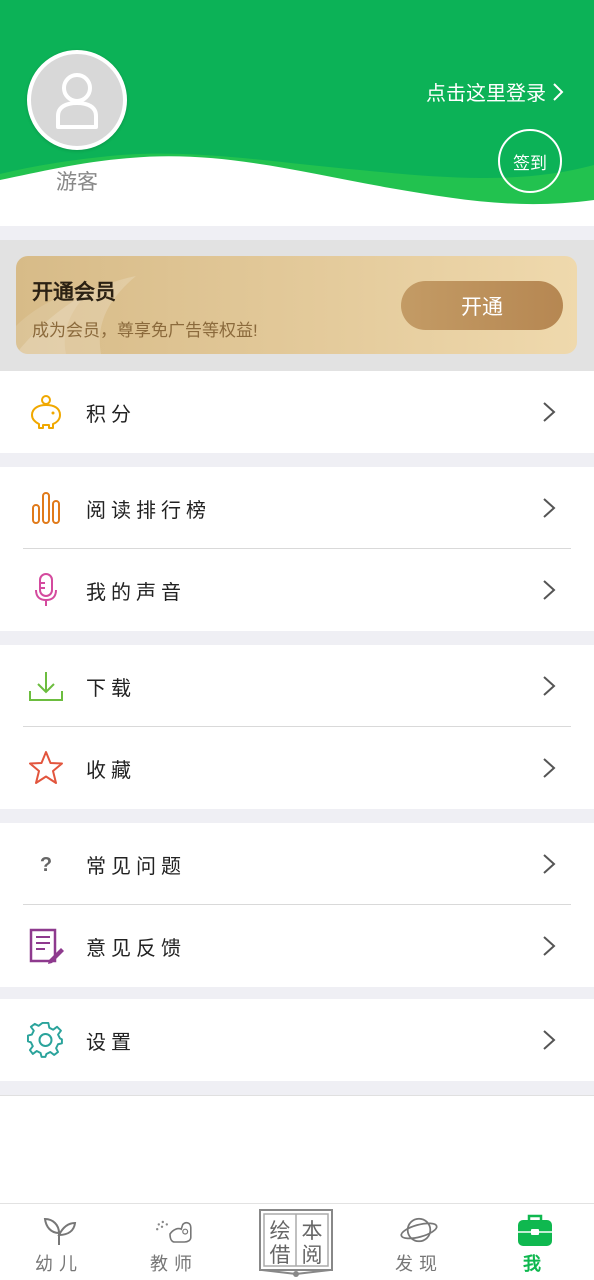 Image resolution: width=594 pixels, height=1280 pixels. I want to click on menu-label: 收藏, so click(111, 770).